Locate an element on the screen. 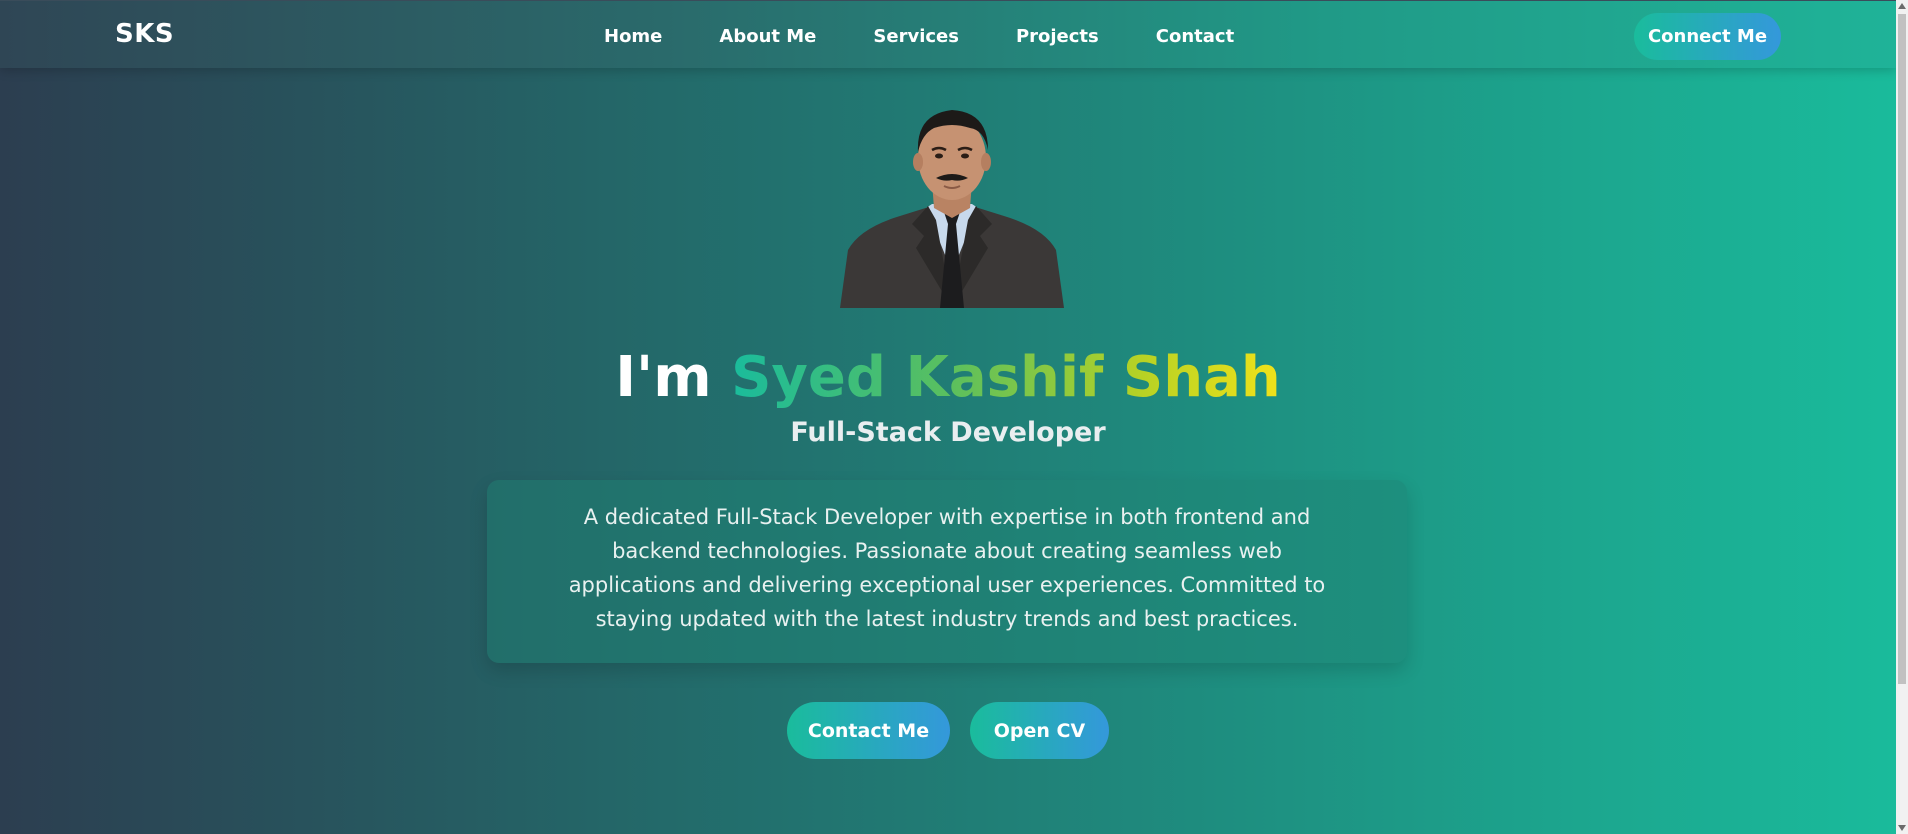  hero-role: Full-Stack Developer is located at coordinates (948, 432).